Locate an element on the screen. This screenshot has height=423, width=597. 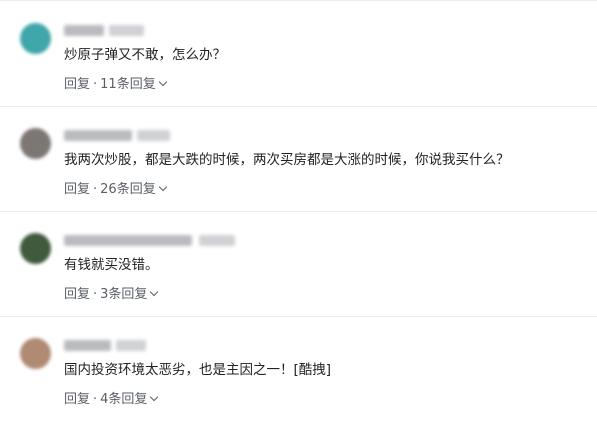
top-divider is located at coordinates (298, 0).